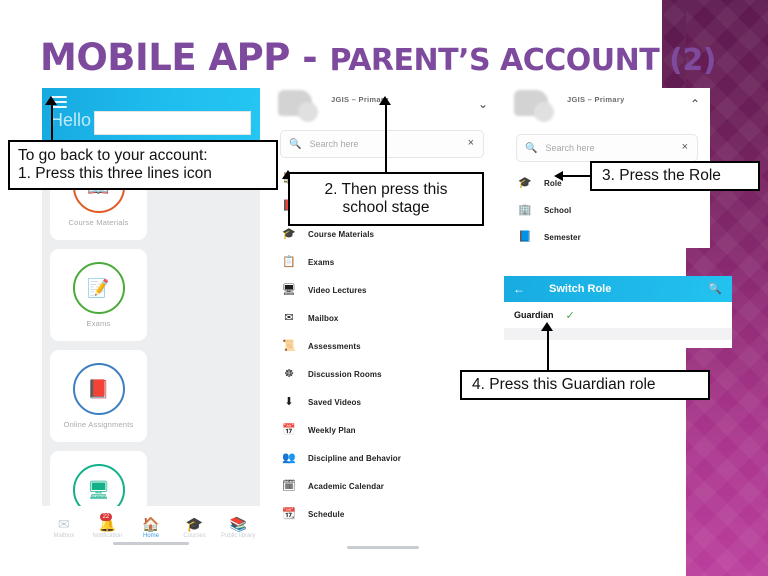 The height and width of the screenshot is (576, 768). Describe the element at coordinates (525, 210) in the screenshot. I see `building-icon: 🏢` at that location.